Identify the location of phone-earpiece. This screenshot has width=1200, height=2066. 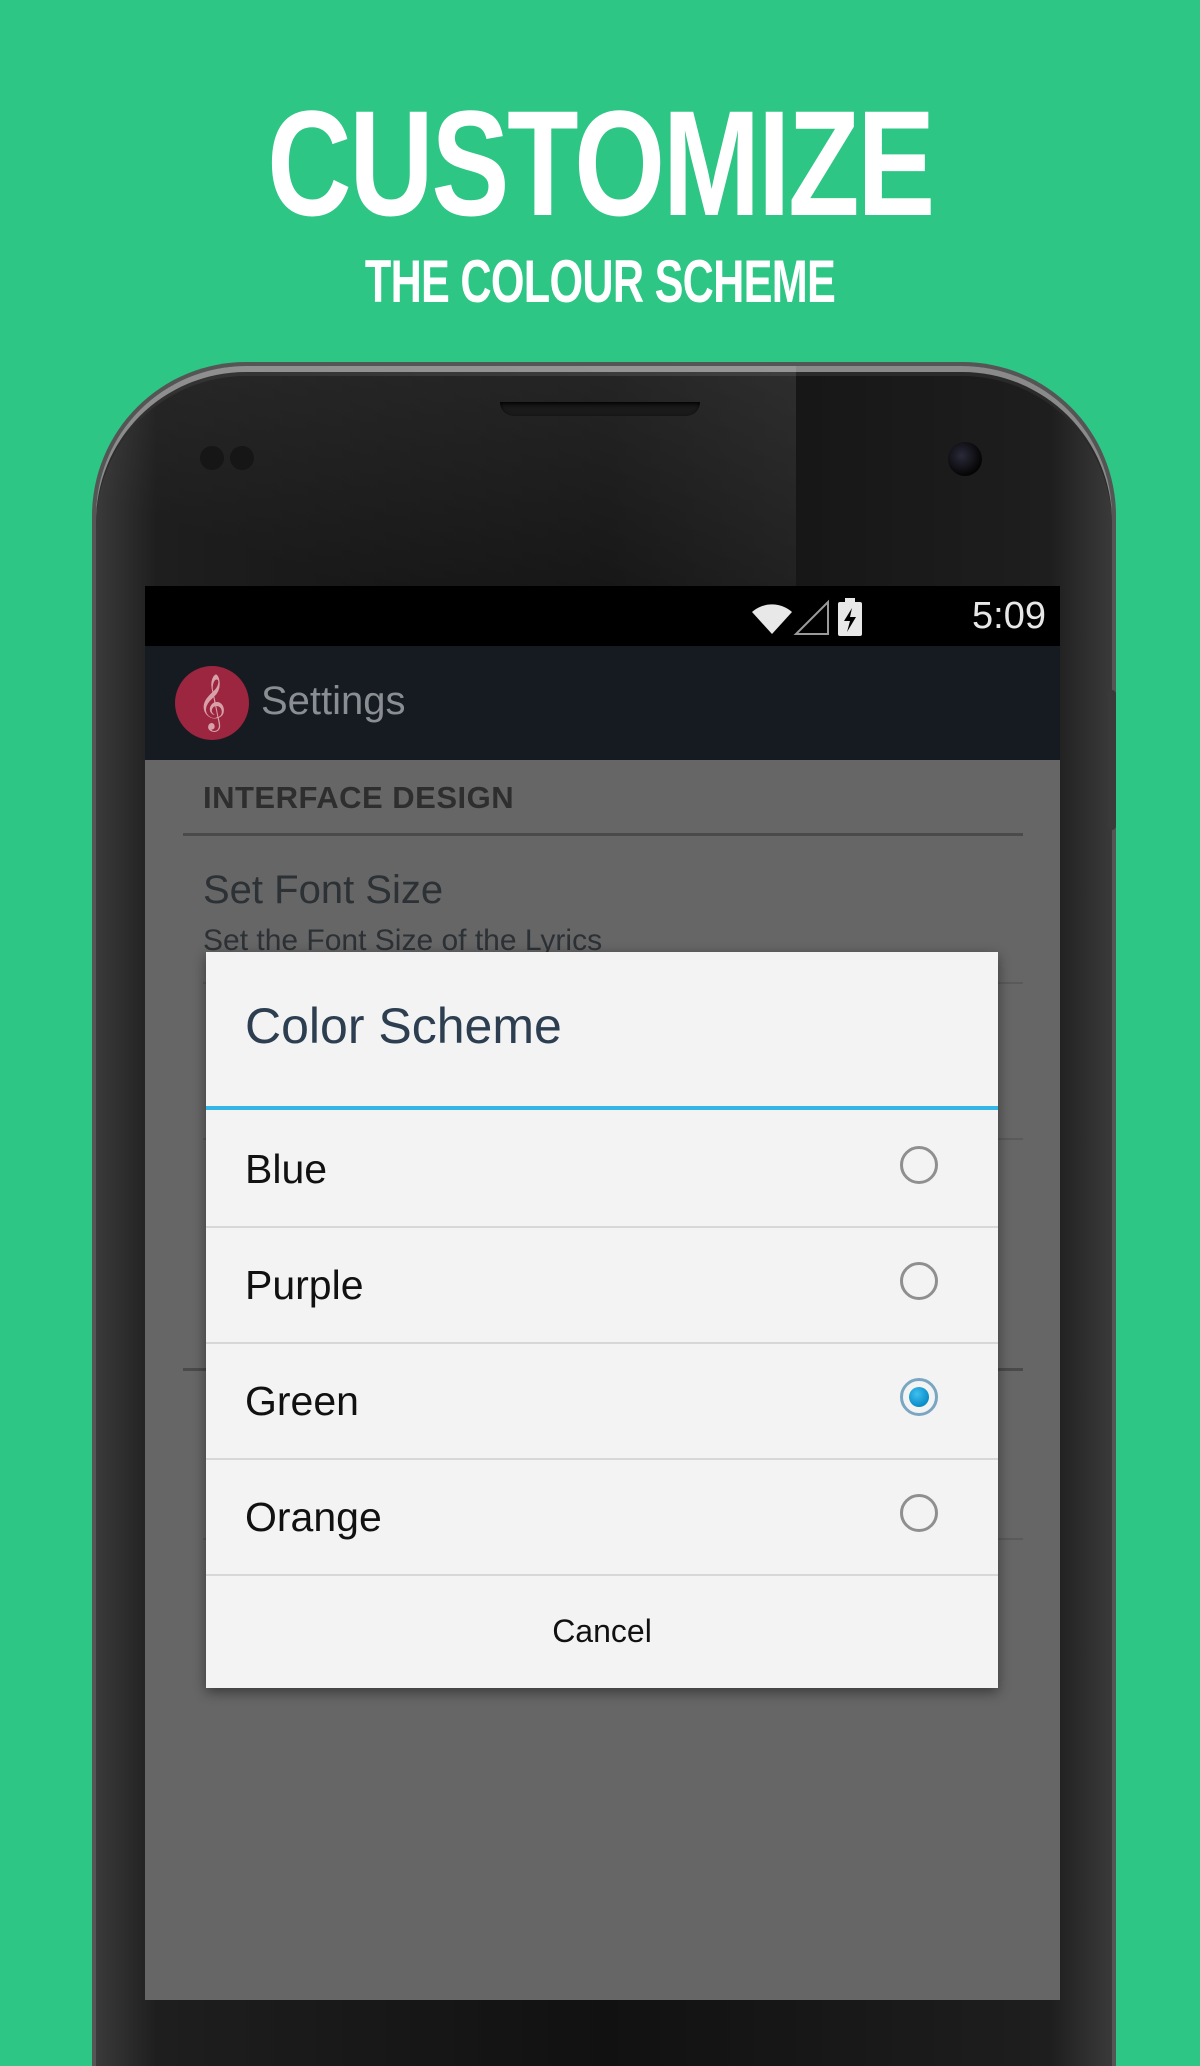
(600, 409).